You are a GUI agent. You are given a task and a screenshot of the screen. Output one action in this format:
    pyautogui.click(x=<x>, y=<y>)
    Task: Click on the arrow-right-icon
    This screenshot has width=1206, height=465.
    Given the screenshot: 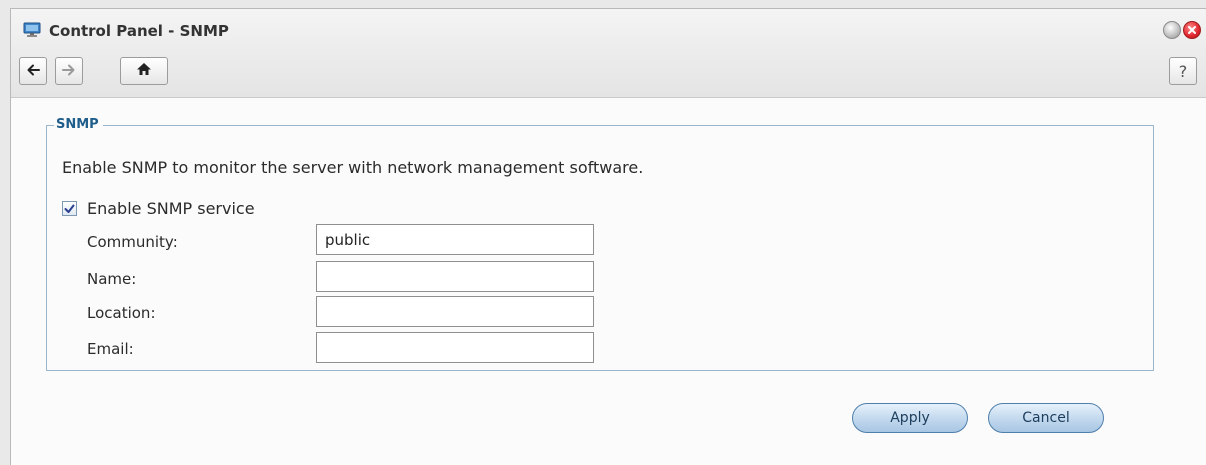 What is the action you would take?
    pyautogui.click(x=69, y=71)
    